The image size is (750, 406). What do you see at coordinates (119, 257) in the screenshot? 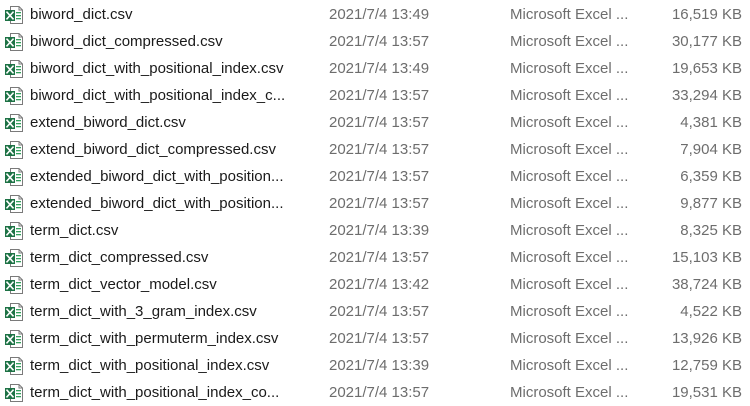
I see `file-name: term_dict_compressed.csv` at bounding box center [119, 257].